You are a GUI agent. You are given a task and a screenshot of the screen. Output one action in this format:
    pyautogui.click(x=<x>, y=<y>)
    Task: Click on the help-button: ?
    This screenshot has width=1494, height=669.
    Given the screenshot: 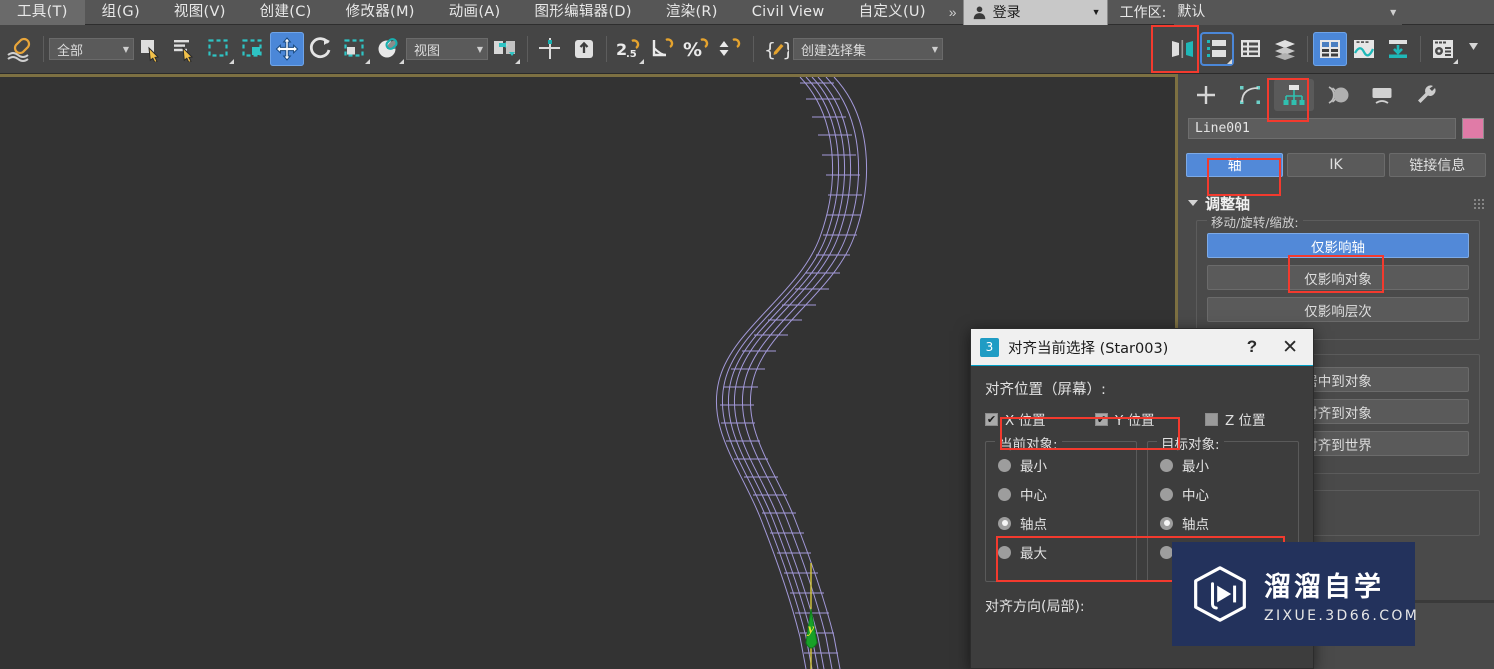 What is the action you would take?
    pyautogui.click(x=1252, y=347)
    